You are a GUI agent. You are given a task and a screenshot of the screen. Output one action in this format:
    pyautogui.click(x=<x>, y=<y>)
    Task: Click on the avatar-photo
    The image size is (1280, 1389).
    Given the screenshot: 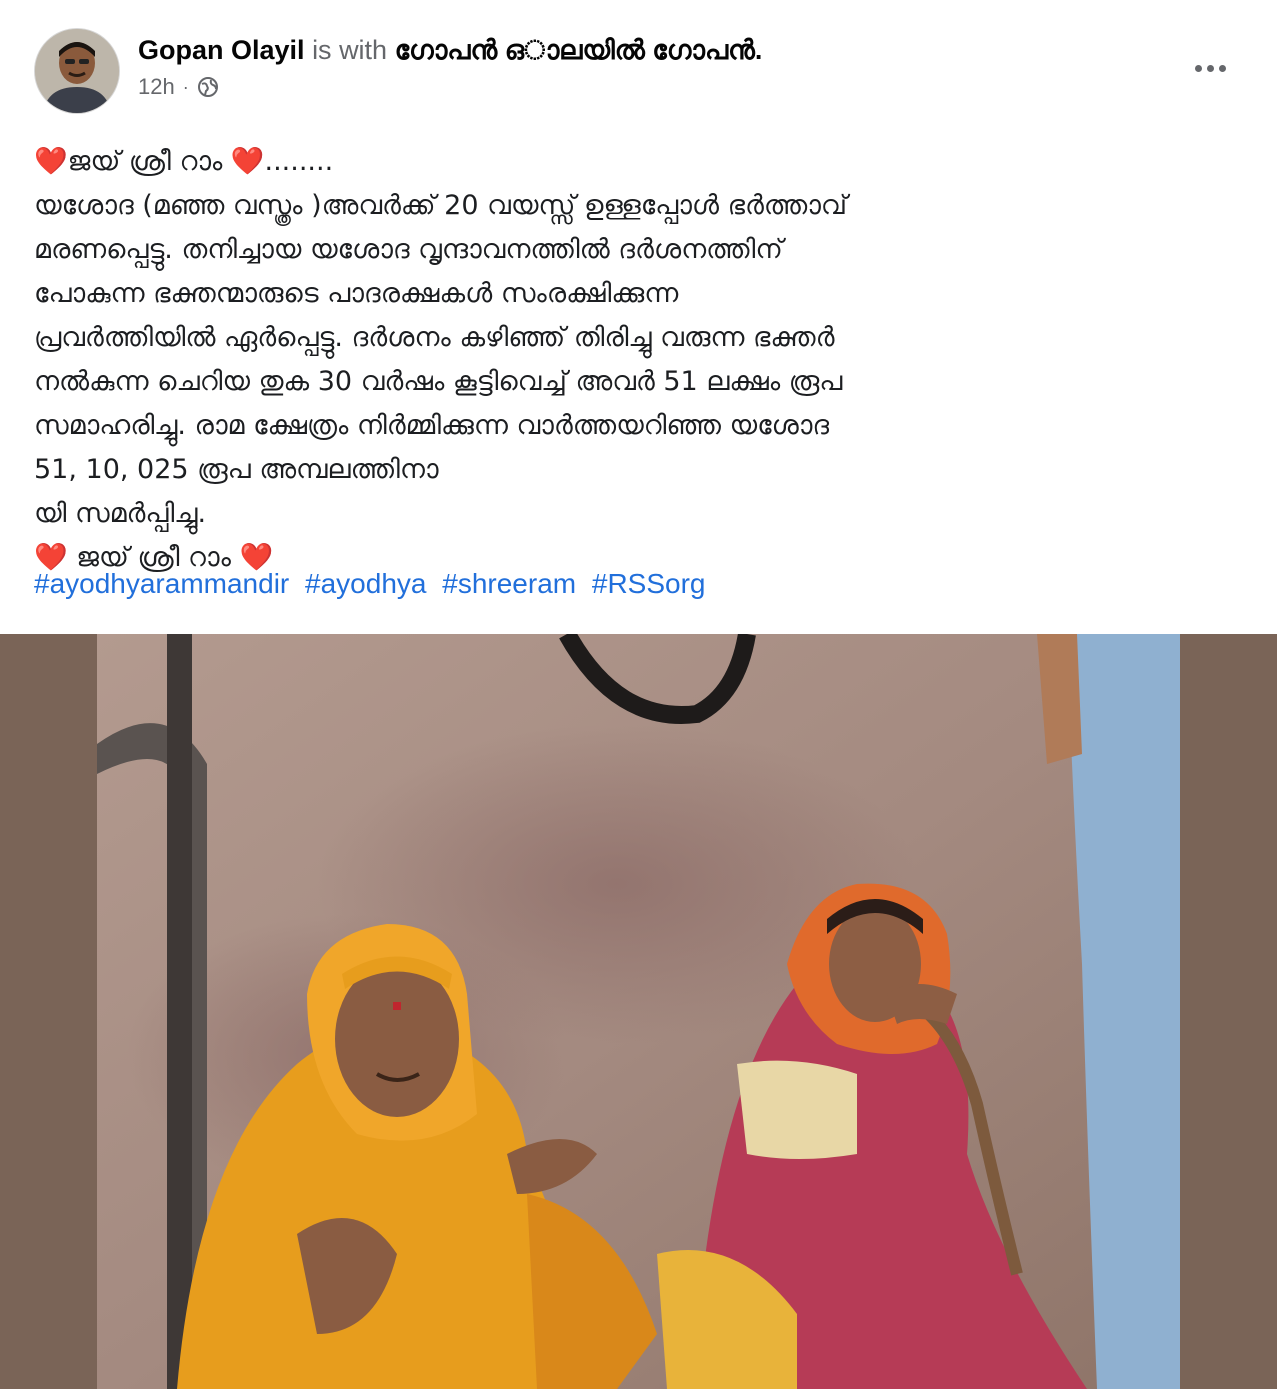 What is the action you would take?
    pyautogui.click(x=77, y=71)
    